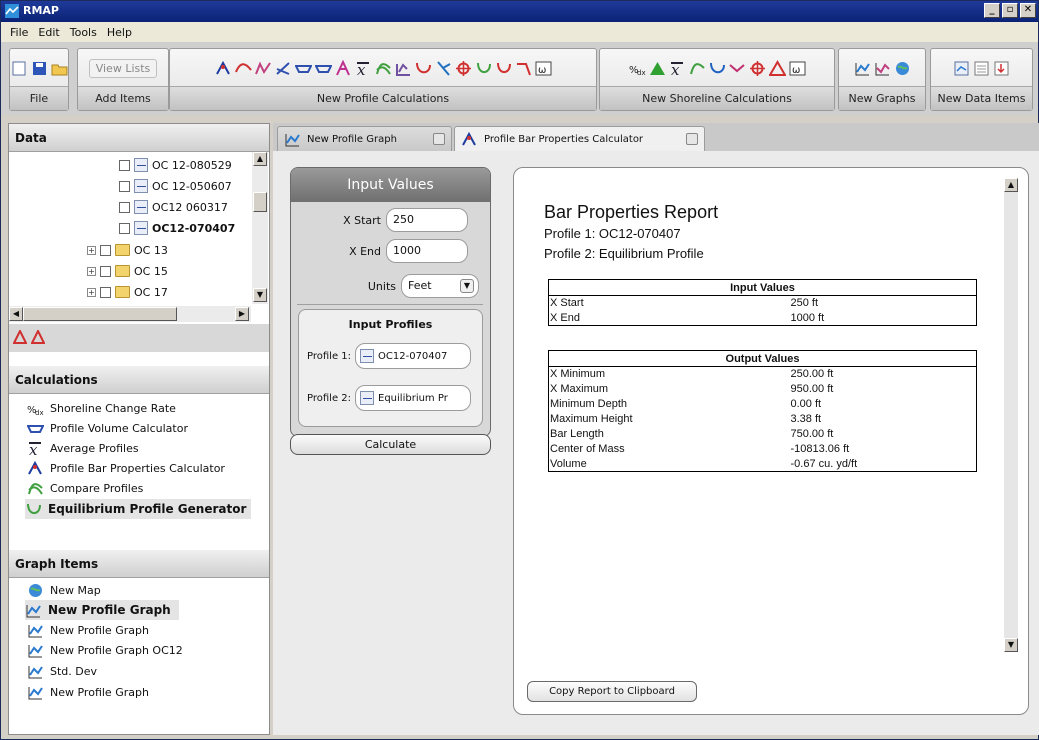  What do you see at coordinates (612, 691) in the screenshot?
I see `copy-report-button: Copy Report to Clipboard` at bounding box center [612, 691].